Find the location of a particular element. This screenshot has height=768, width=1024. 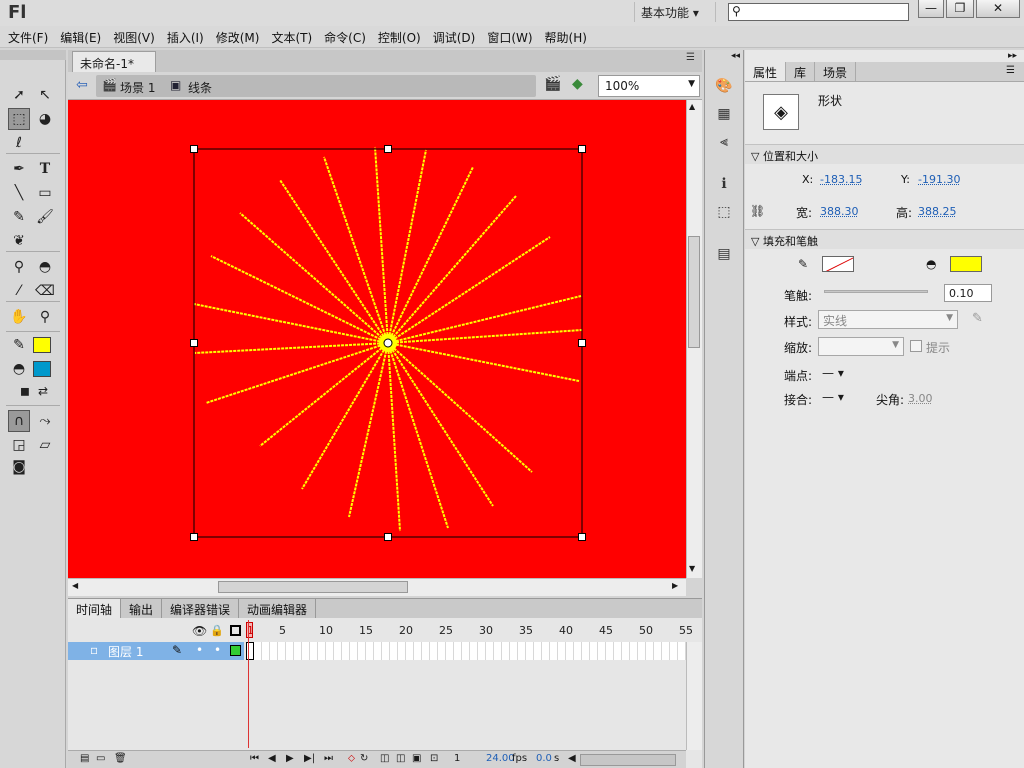

scale-icon: ▱ is located at coordinates (45, 445).